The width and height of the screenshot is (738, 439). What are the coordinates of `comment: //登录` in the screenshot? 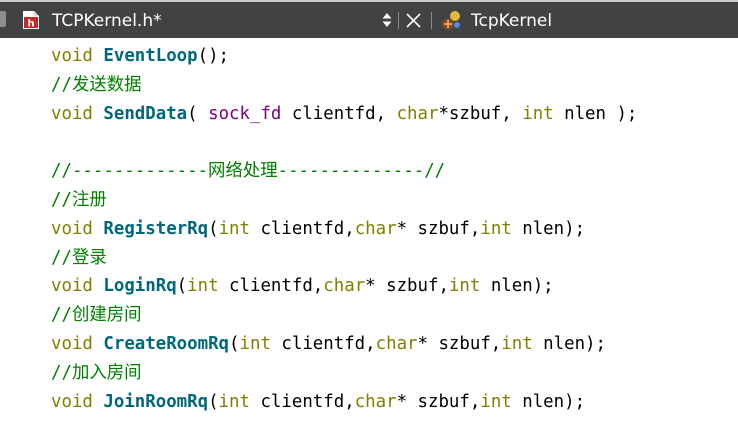 It's located at (79, 257).